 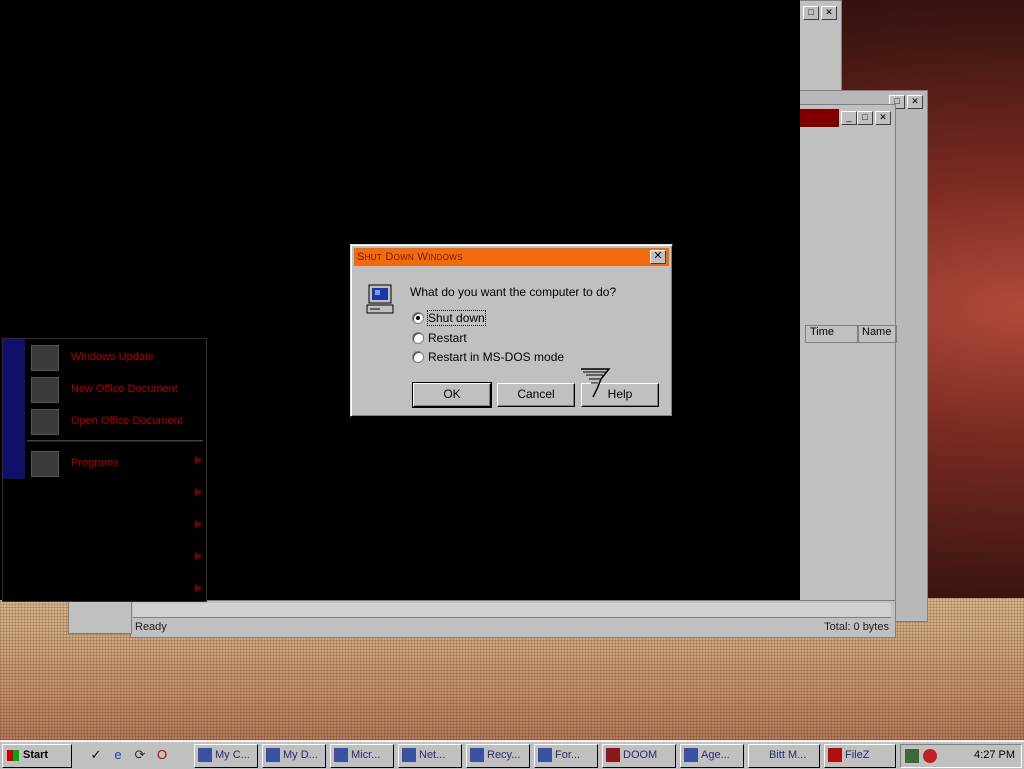 What do you see at coordinates (496, 357) in the screenshot?
I see `option-label: Restart in MS-DOS mode` at bounding box center [496, 357].